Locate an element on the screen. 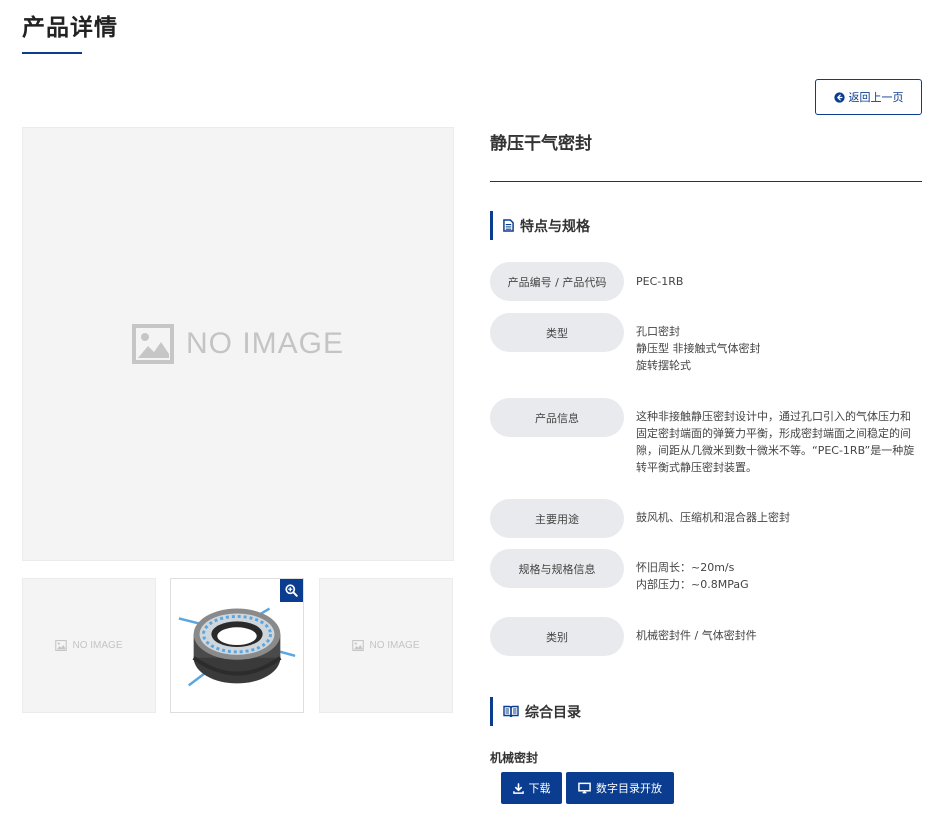 This screenshot has height=827, width=947. spec-label-specs: 规格与规格信息 is located at coordinates (557, 568).